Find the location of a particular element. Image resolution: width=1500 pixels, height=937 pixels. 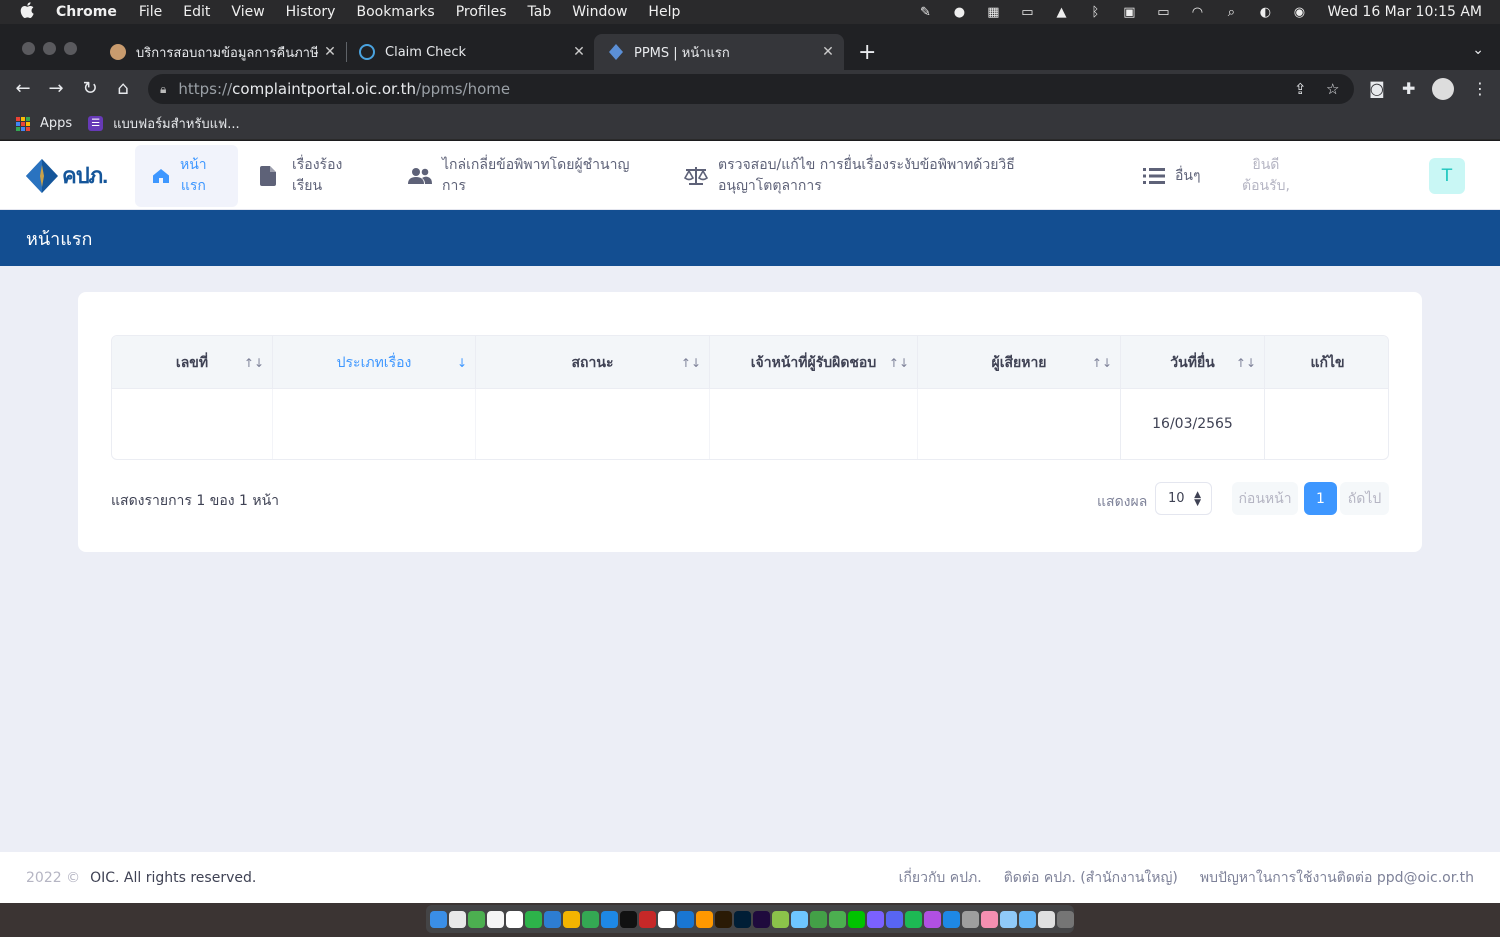

close-window-icon is located at coordinates (28, 48).